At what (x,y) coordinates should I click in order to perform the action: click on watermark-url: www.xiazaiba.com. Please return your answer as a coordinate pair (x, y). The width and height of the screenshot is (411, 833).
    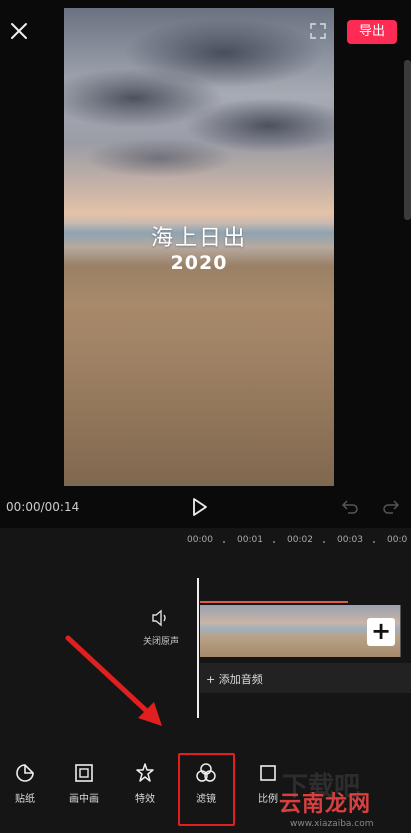
    Looking at the image, I should click on (332, 824).